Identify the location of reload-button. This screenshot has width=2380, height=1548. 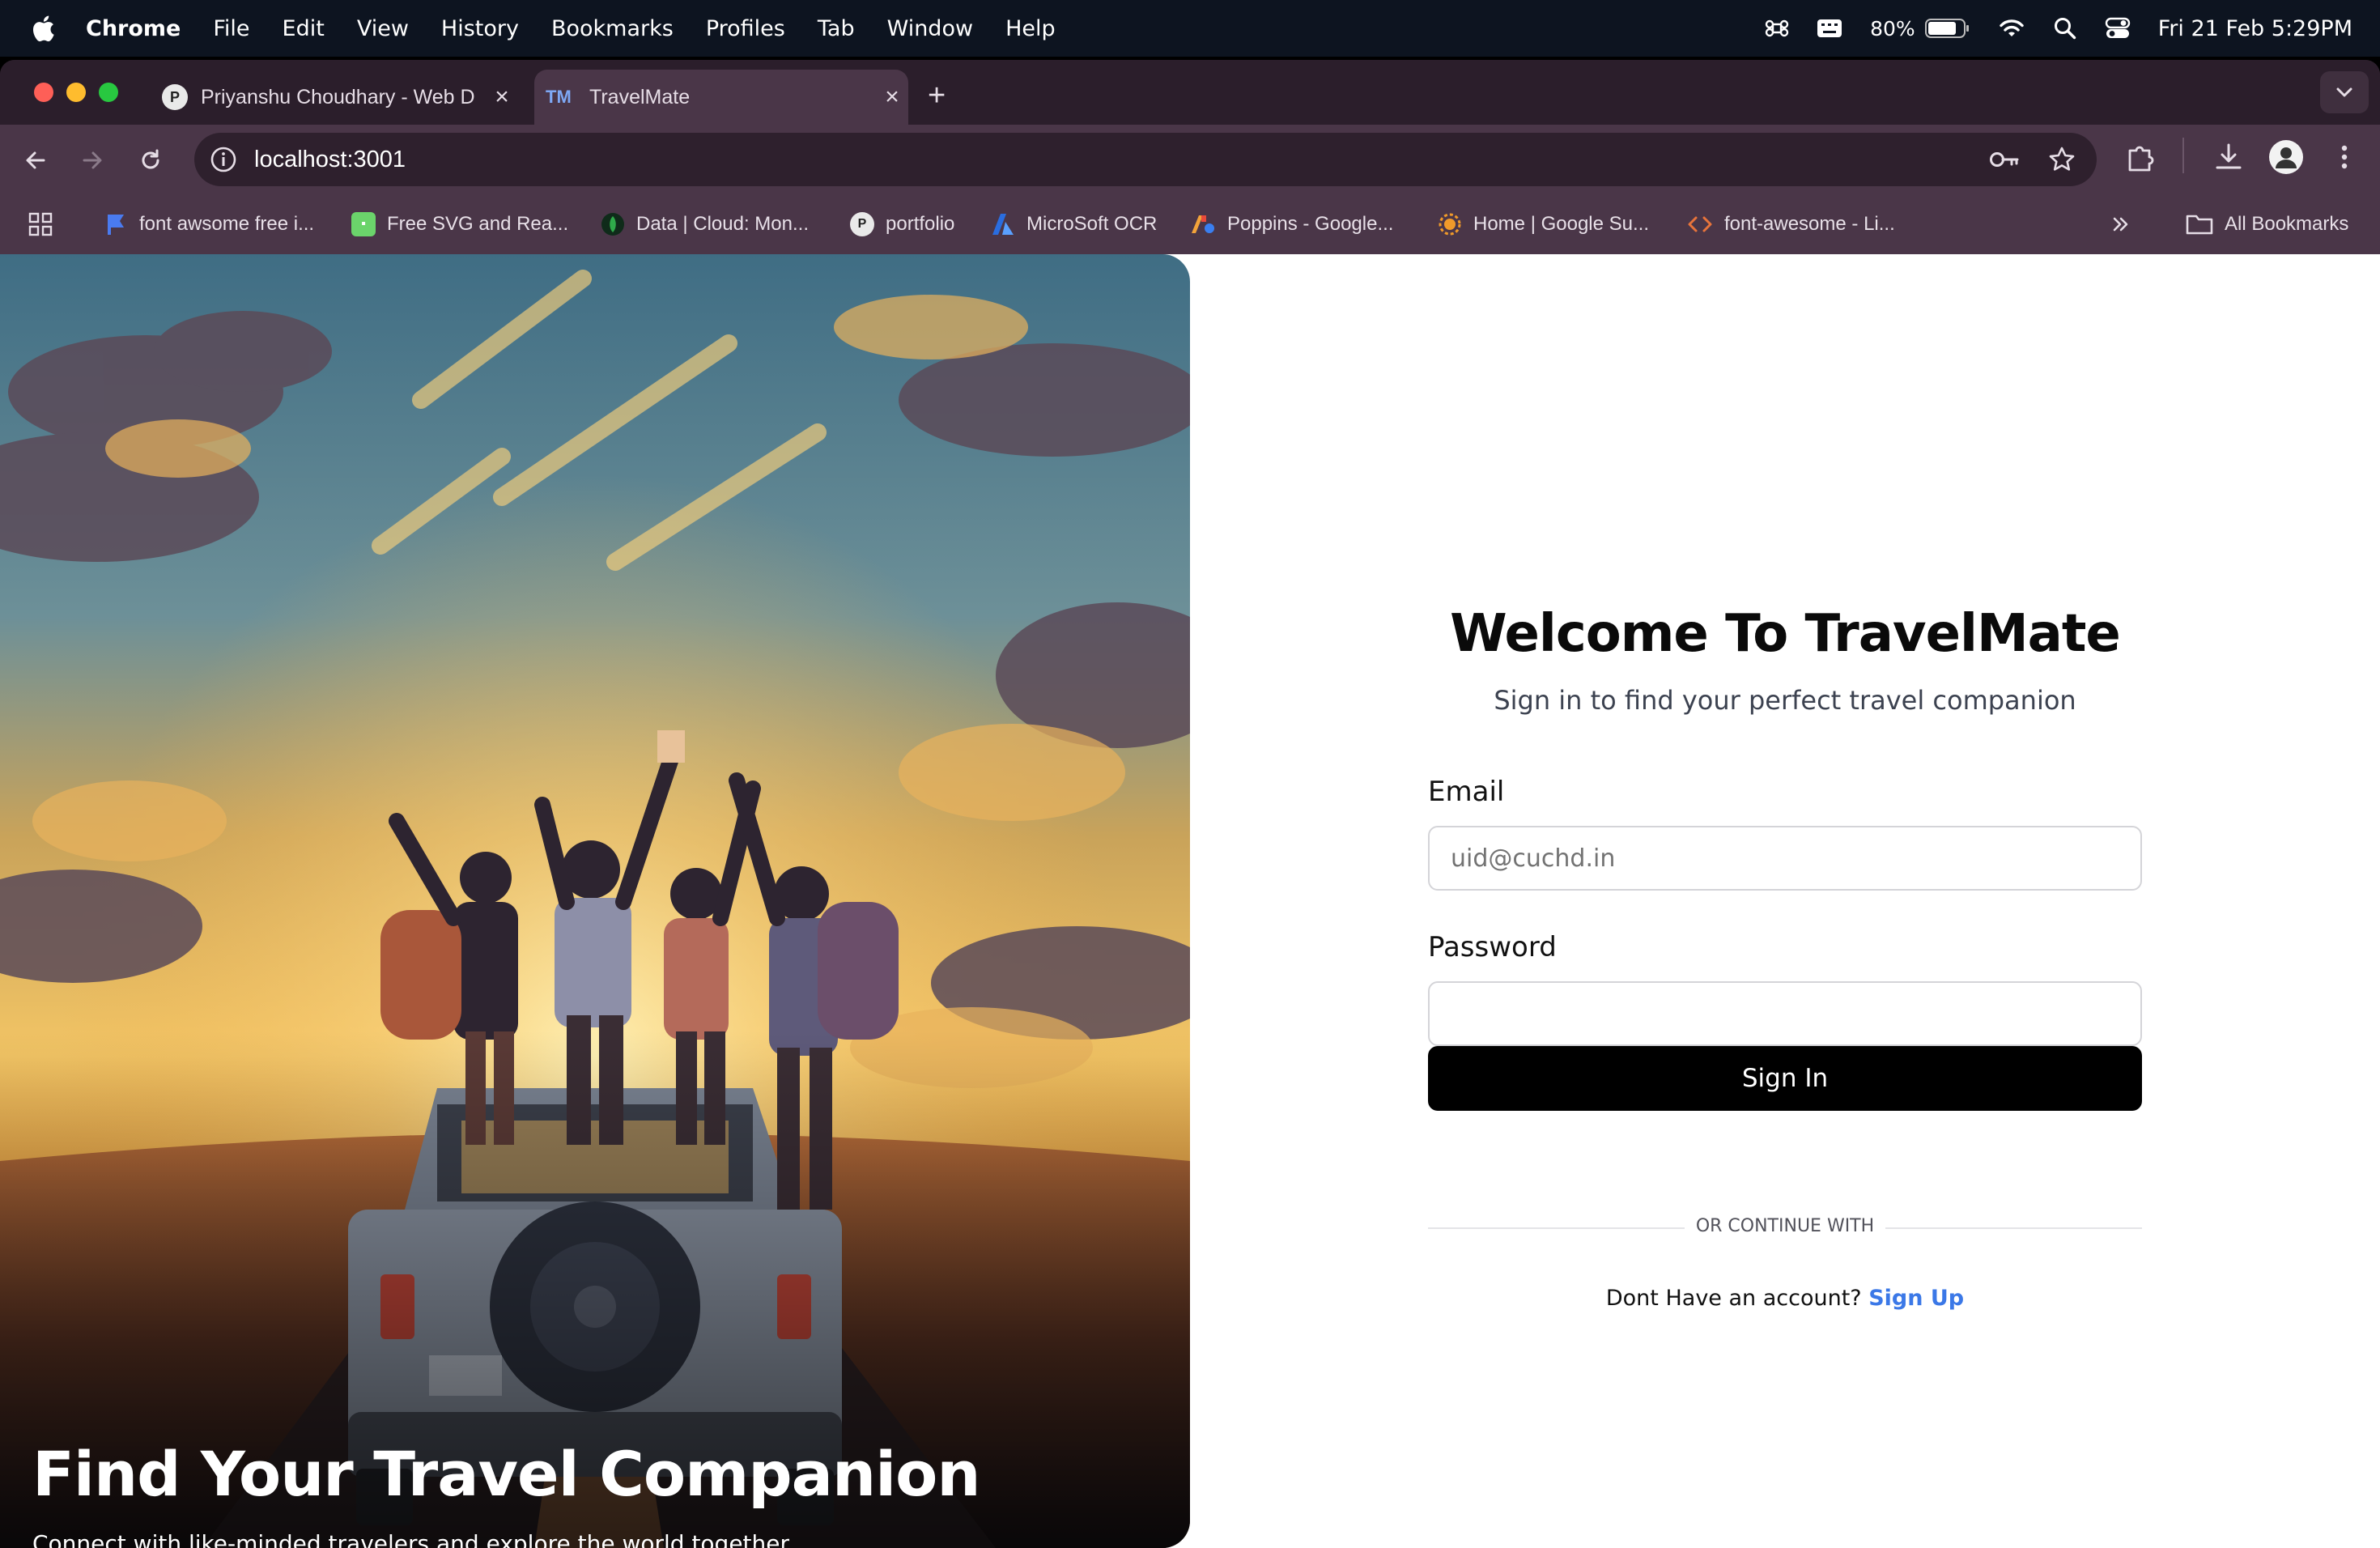
(150, 160).